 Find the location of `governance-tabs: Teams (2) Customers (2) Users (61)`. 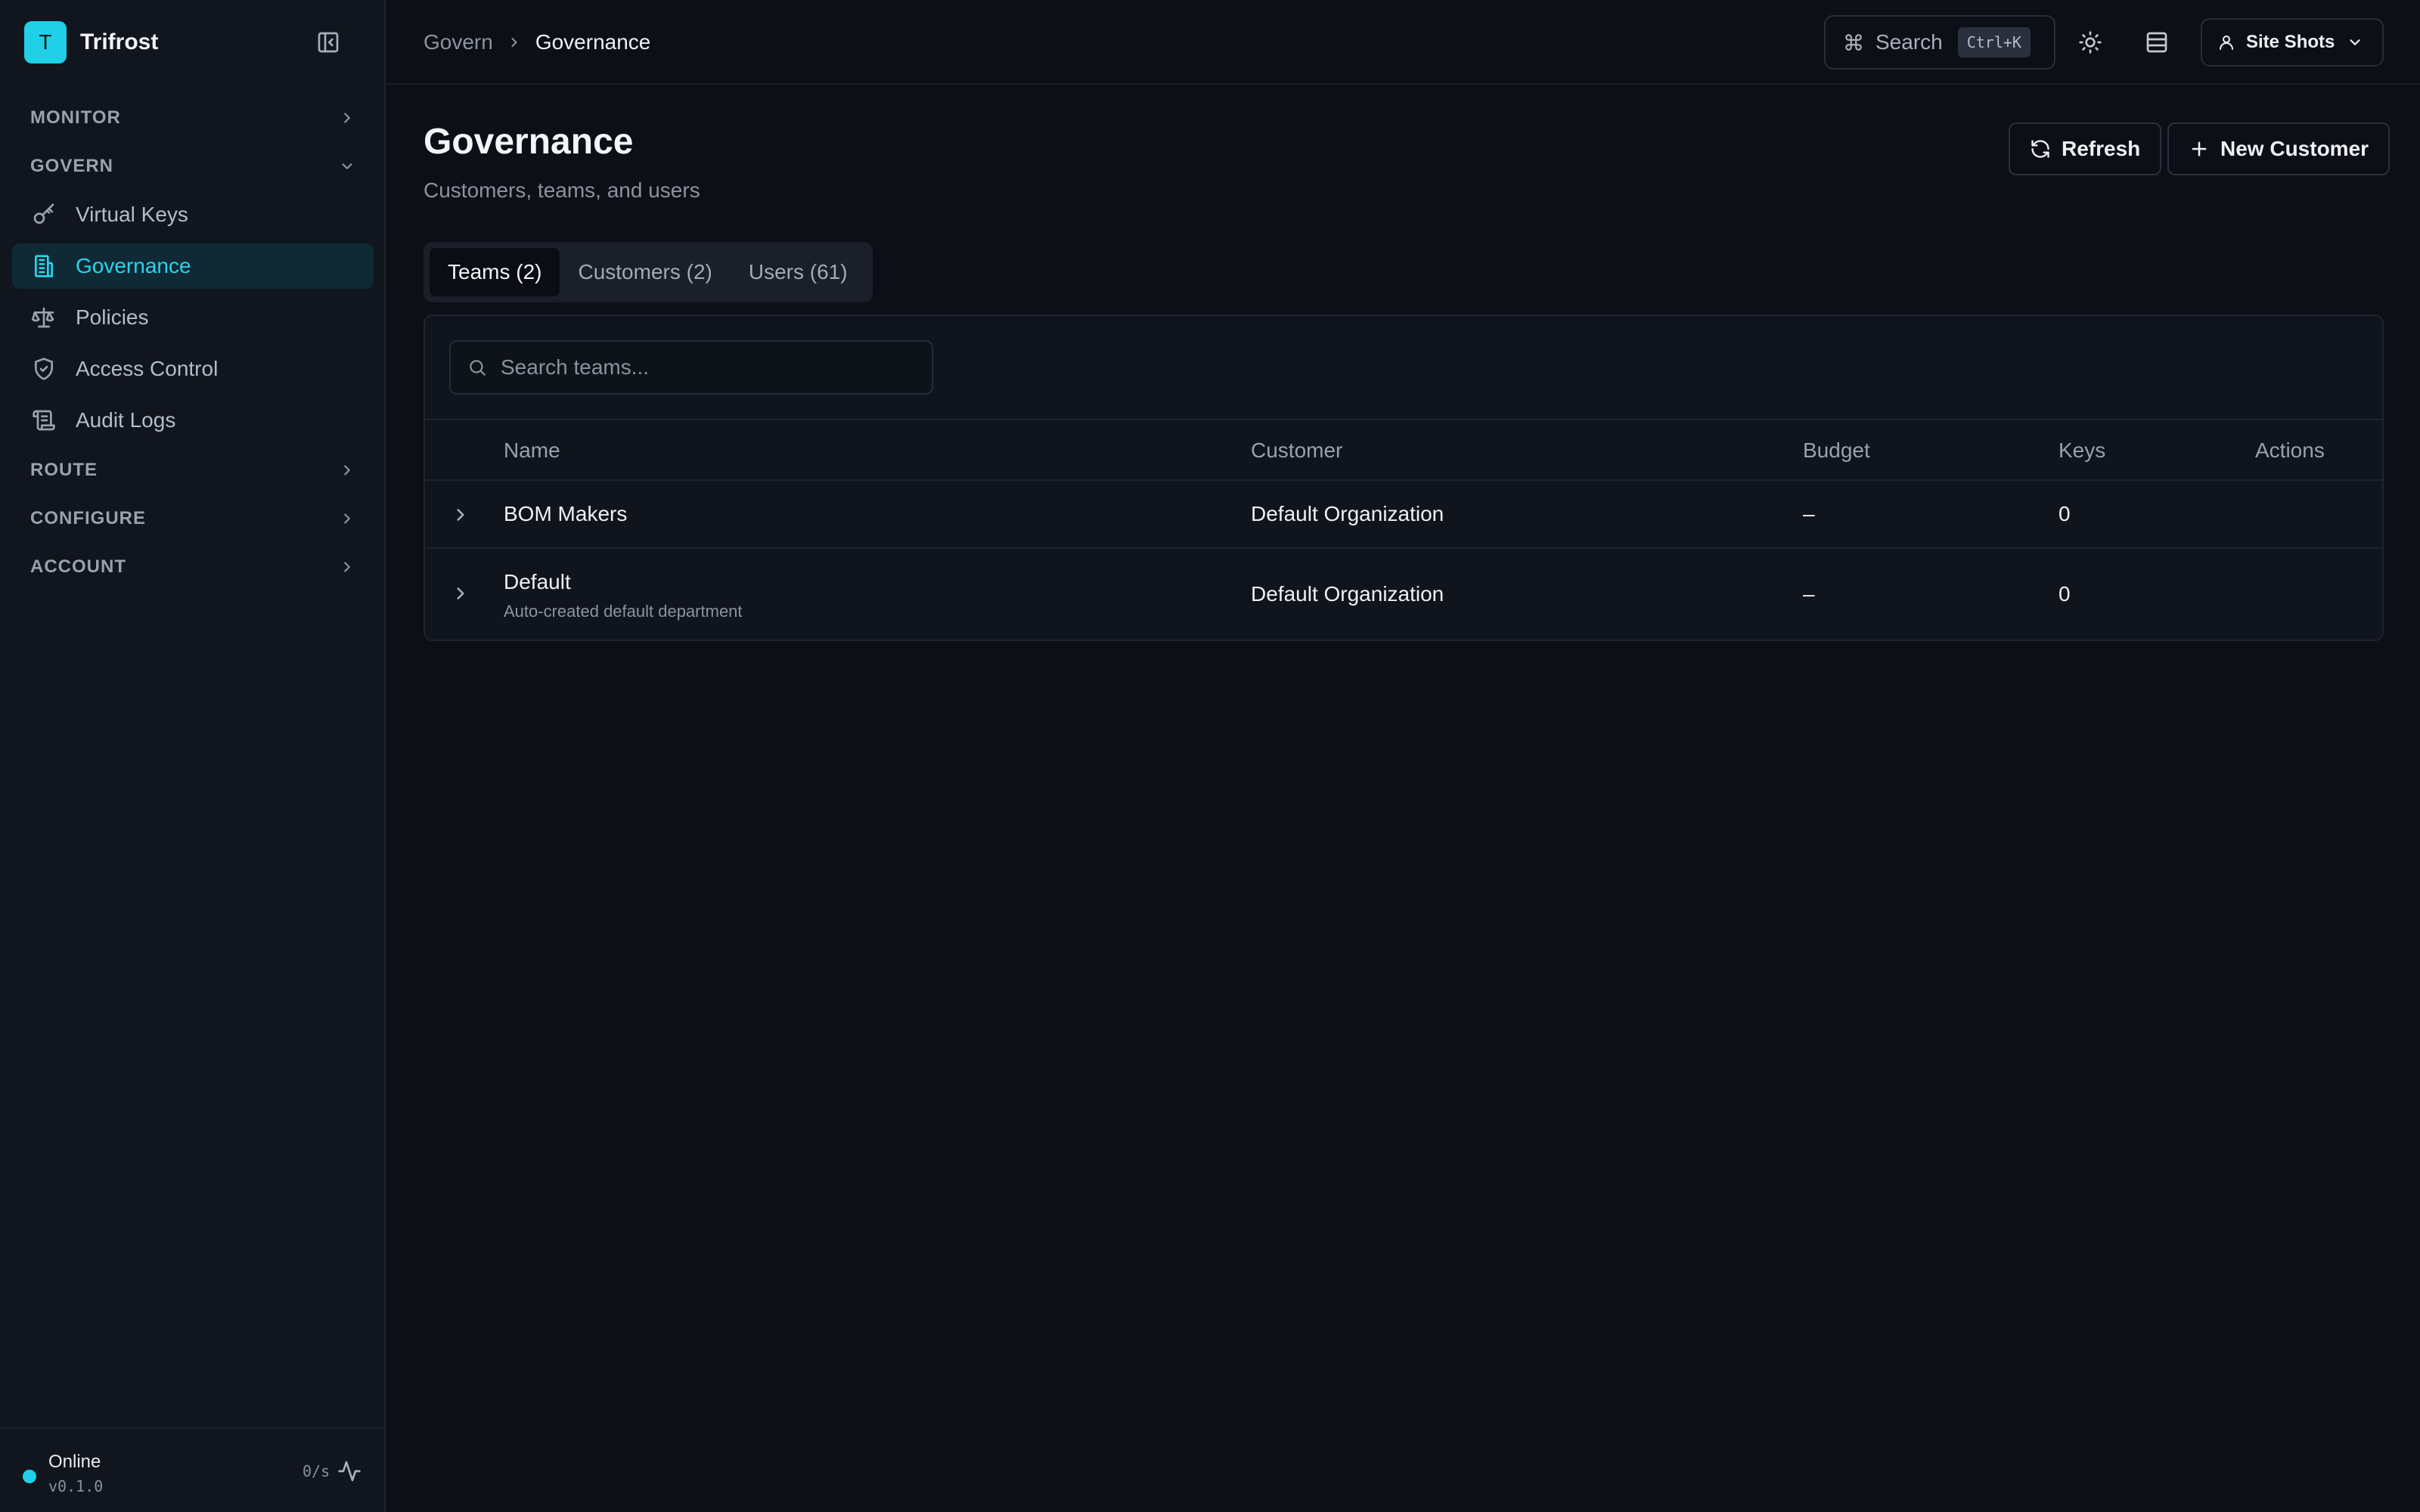

governance-tabs: Teams (2) Customers (2) Users (61) is located at coordinates (648, 272).